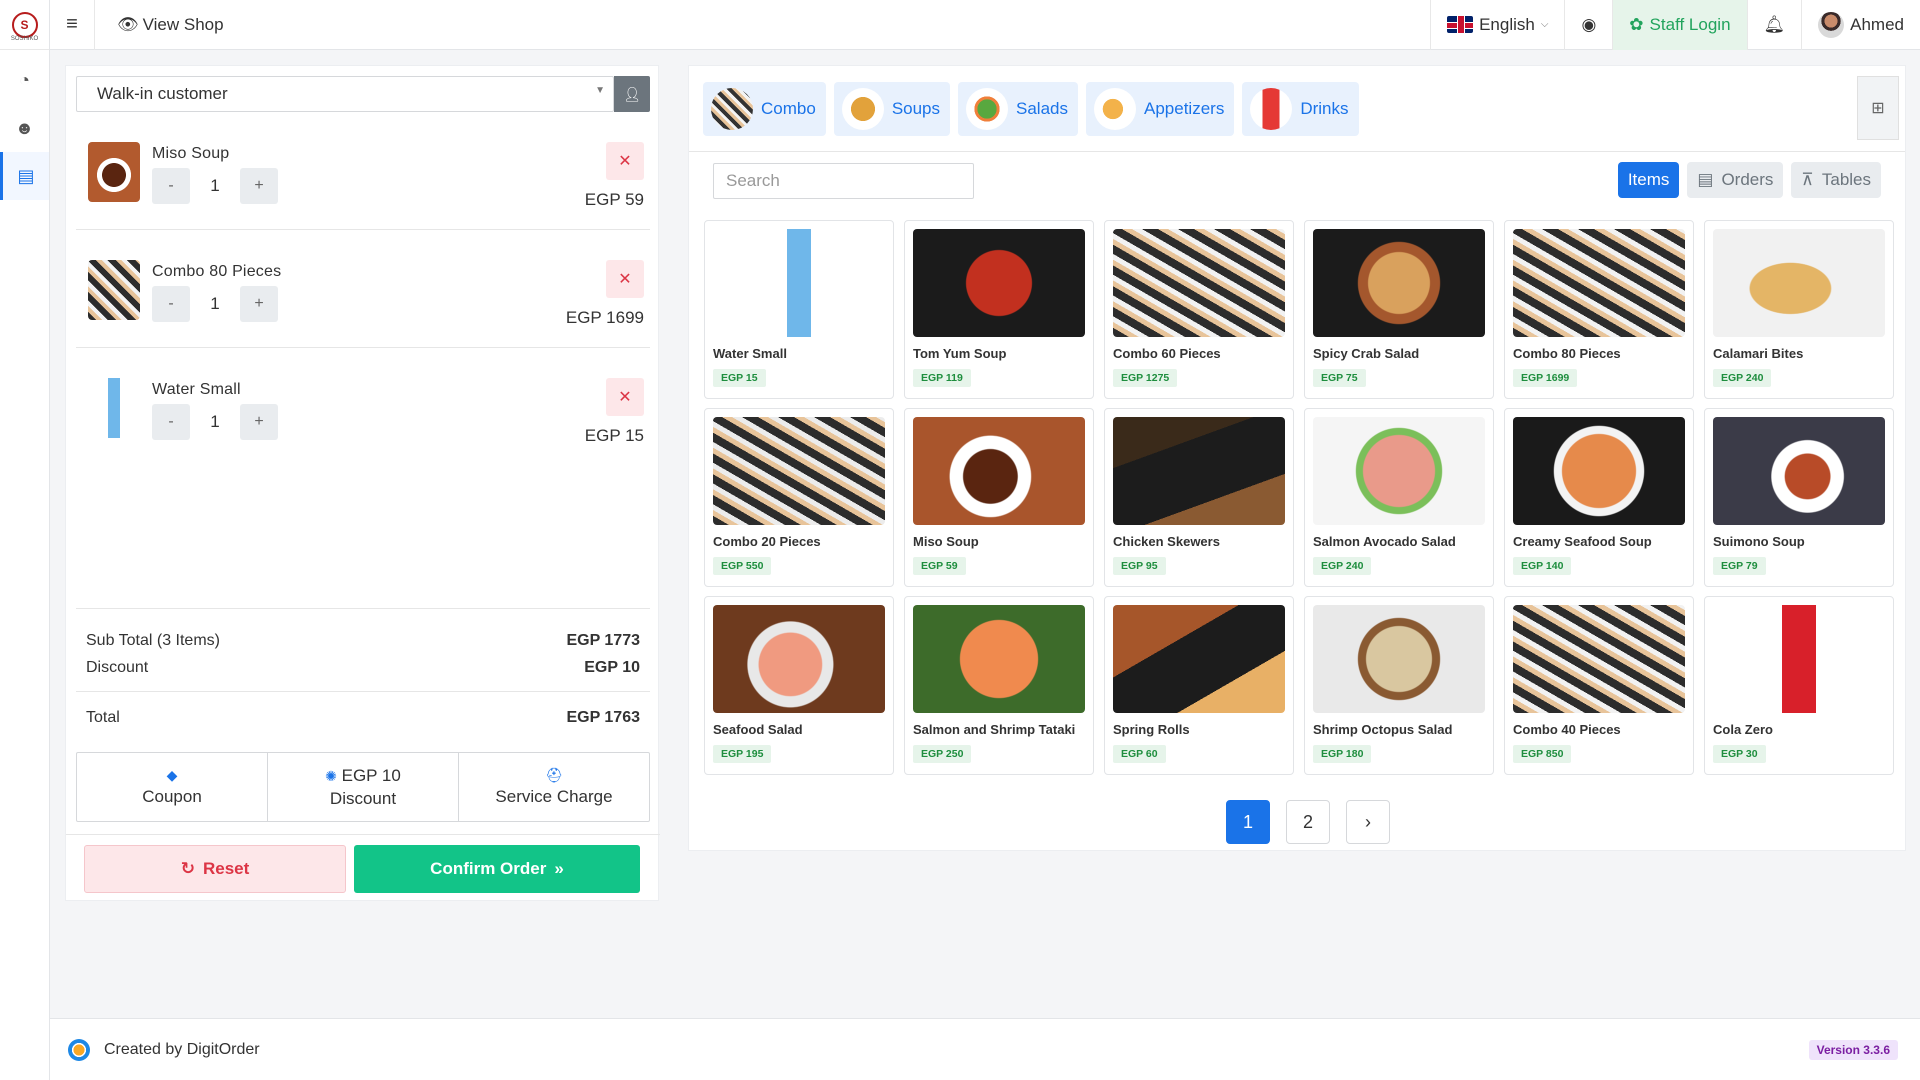  I want to click on product-price: EGP 550, so click(742, 566).